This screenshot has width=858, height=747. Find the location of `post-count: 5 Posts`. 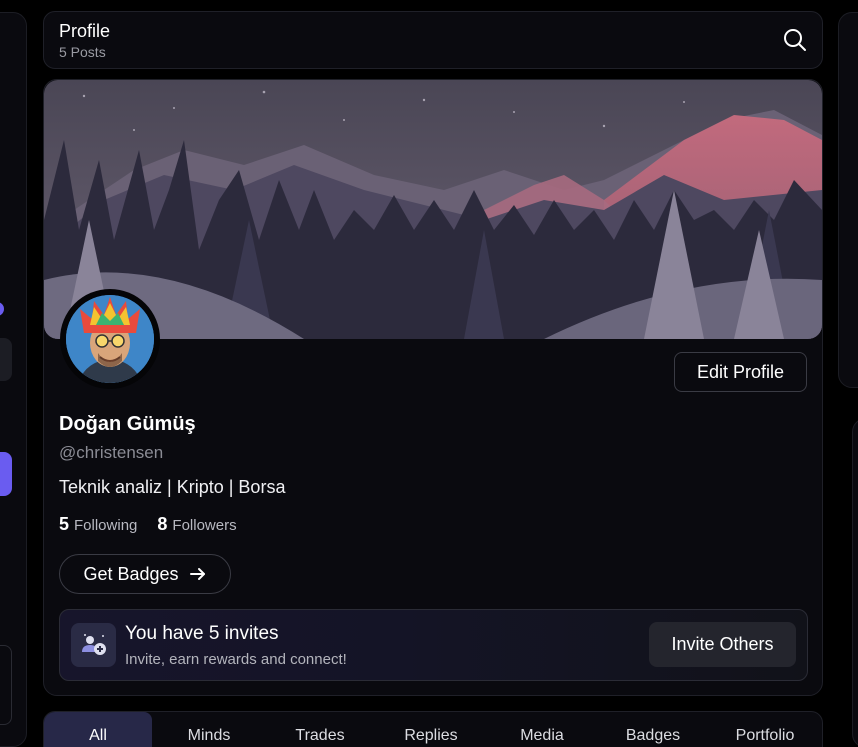

post-count: 5 Posts is located at coordinates (82, 52).